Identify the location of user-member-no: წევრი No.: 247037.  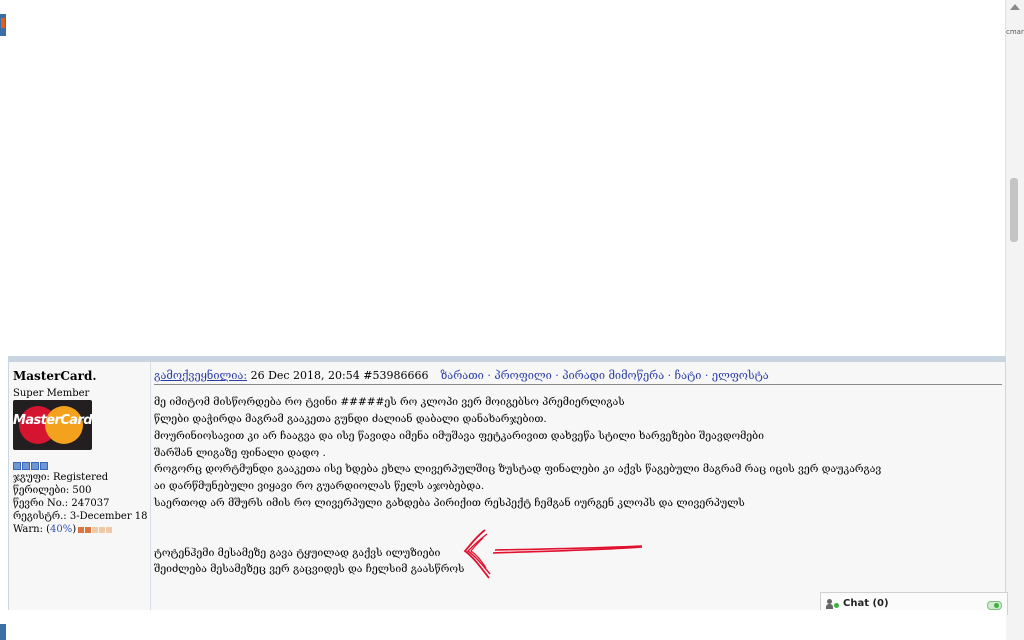
(61, 503).